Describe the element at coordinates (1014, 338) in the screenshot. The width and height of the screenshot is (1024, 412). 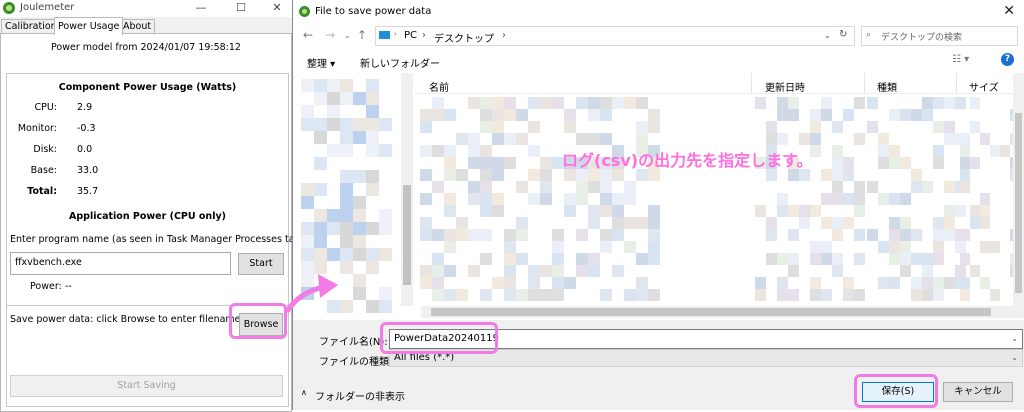
I see `filename-dropdown-icon: ⌄` at that location.